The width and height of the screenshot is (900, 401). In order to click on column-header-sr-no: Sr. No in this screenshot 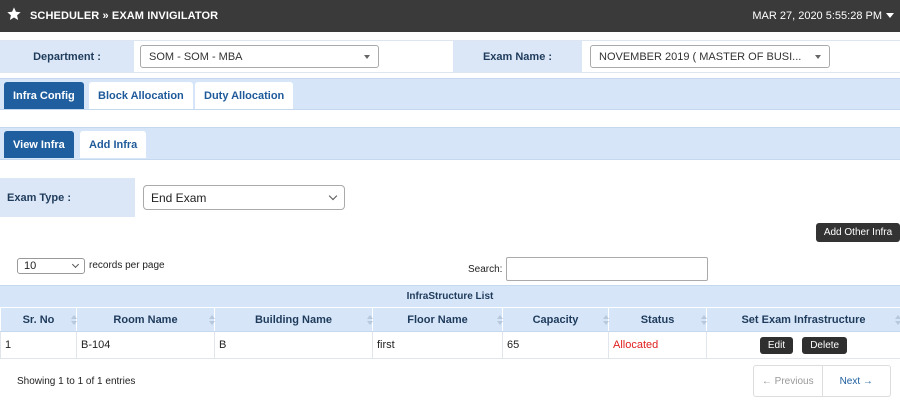, I will do `click(38, 319)`.